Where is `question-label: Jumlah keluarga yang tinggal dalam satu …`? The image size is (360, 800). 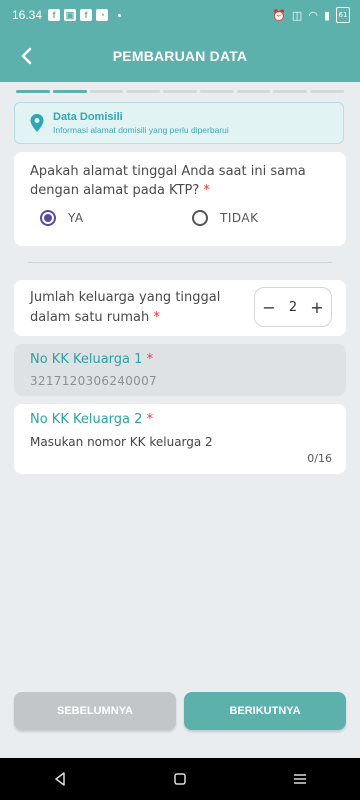
question-label: Jumlah keluarga yang tinggal dalam satu … is located at coordinates (125, 307).